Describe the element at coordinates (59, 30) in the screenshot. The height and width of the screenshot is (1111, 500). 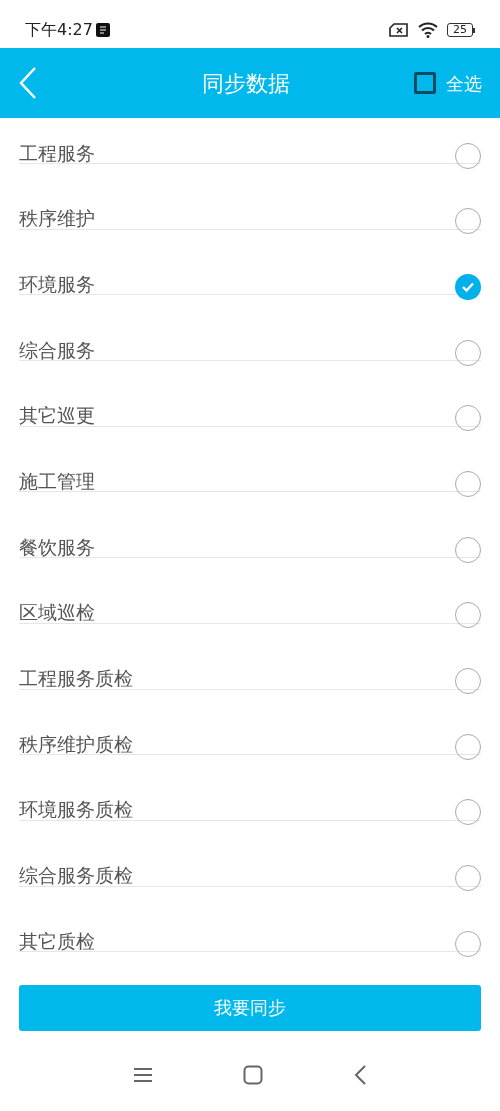
I see `status-time: 下午4:27` at that location.